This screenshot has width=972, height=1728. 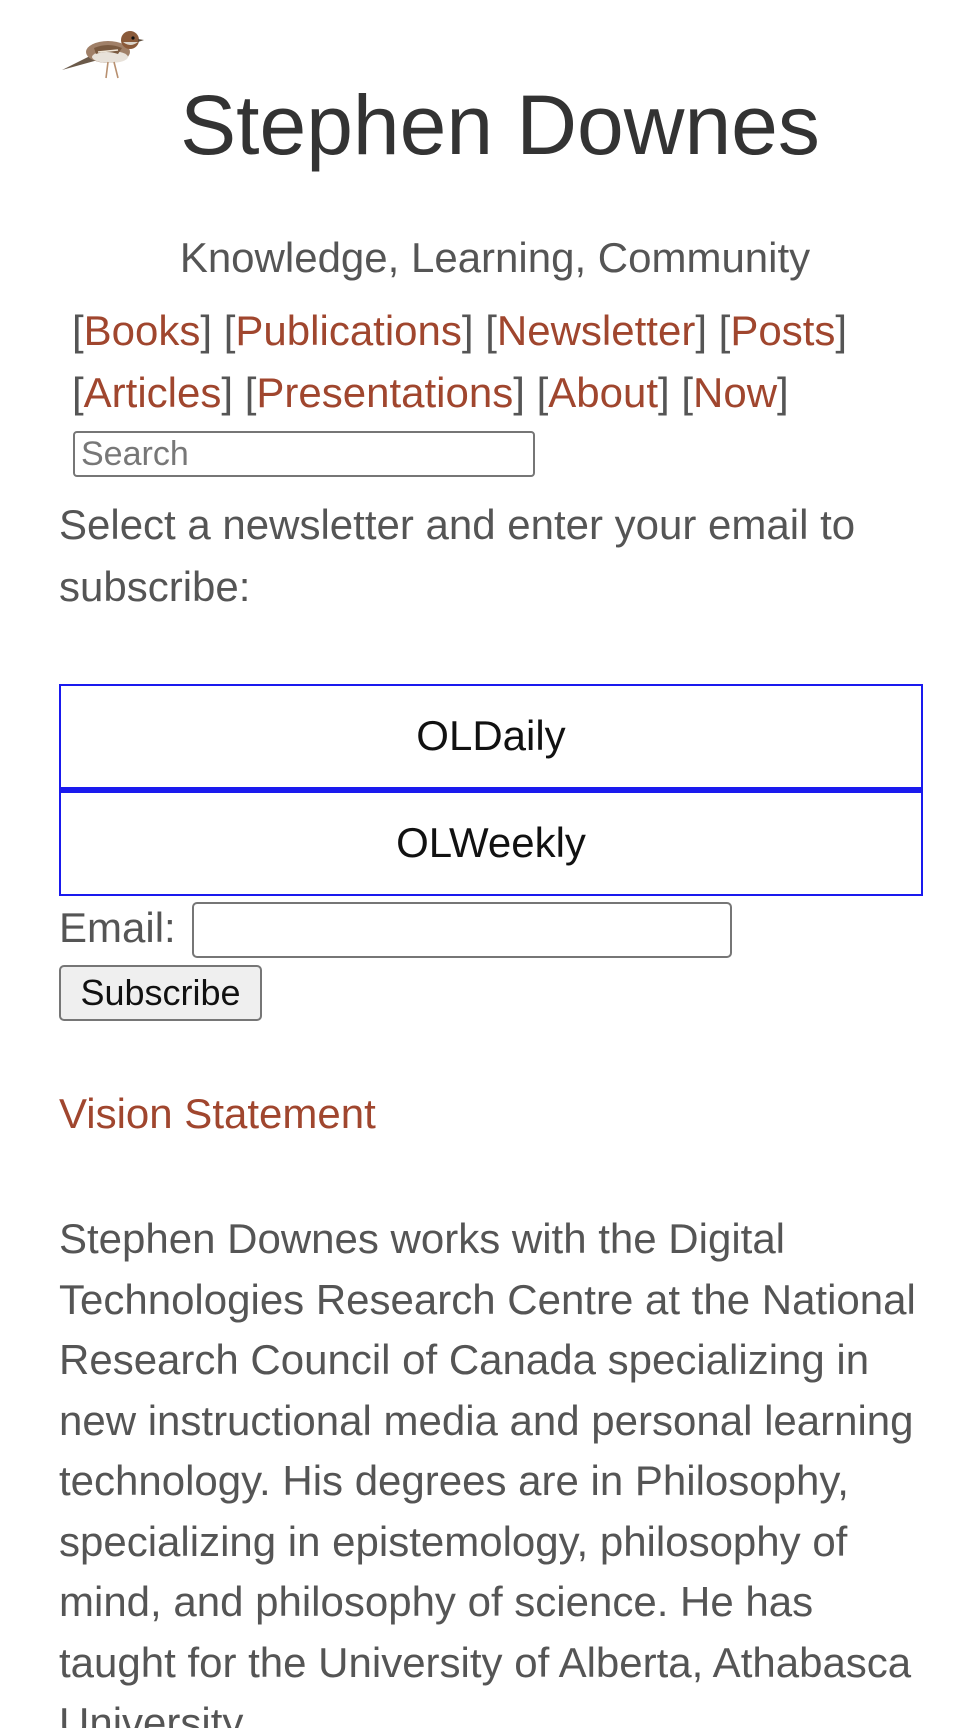 I want to click on nav-link-presentations: Presentations, so click(x=384, y=392).